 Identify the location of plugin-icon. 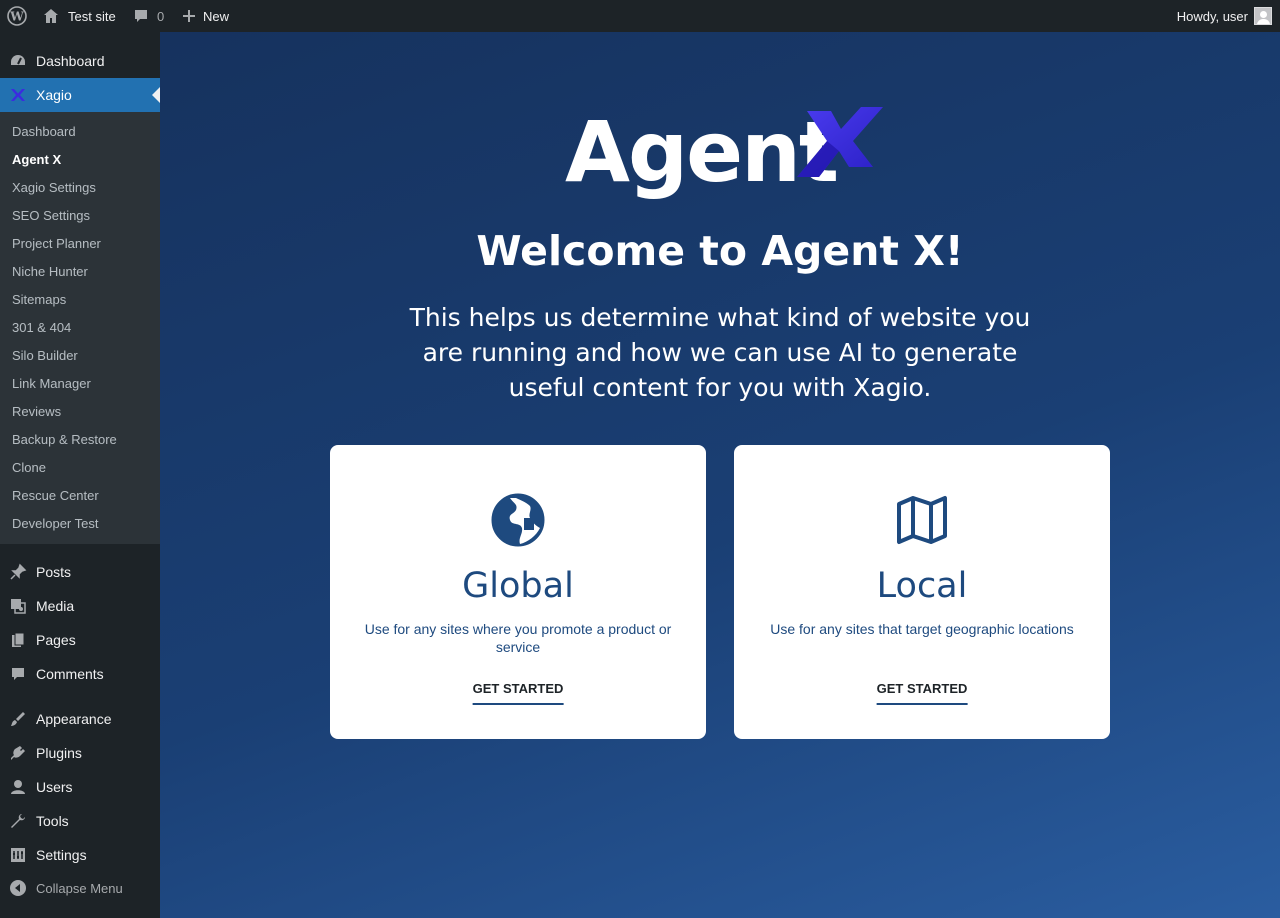
(18, 753).